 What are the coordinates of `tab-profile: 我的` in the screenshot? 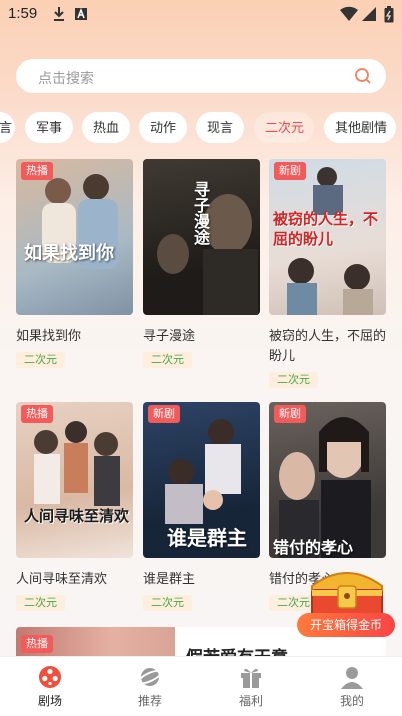 It's located at (352, 686).